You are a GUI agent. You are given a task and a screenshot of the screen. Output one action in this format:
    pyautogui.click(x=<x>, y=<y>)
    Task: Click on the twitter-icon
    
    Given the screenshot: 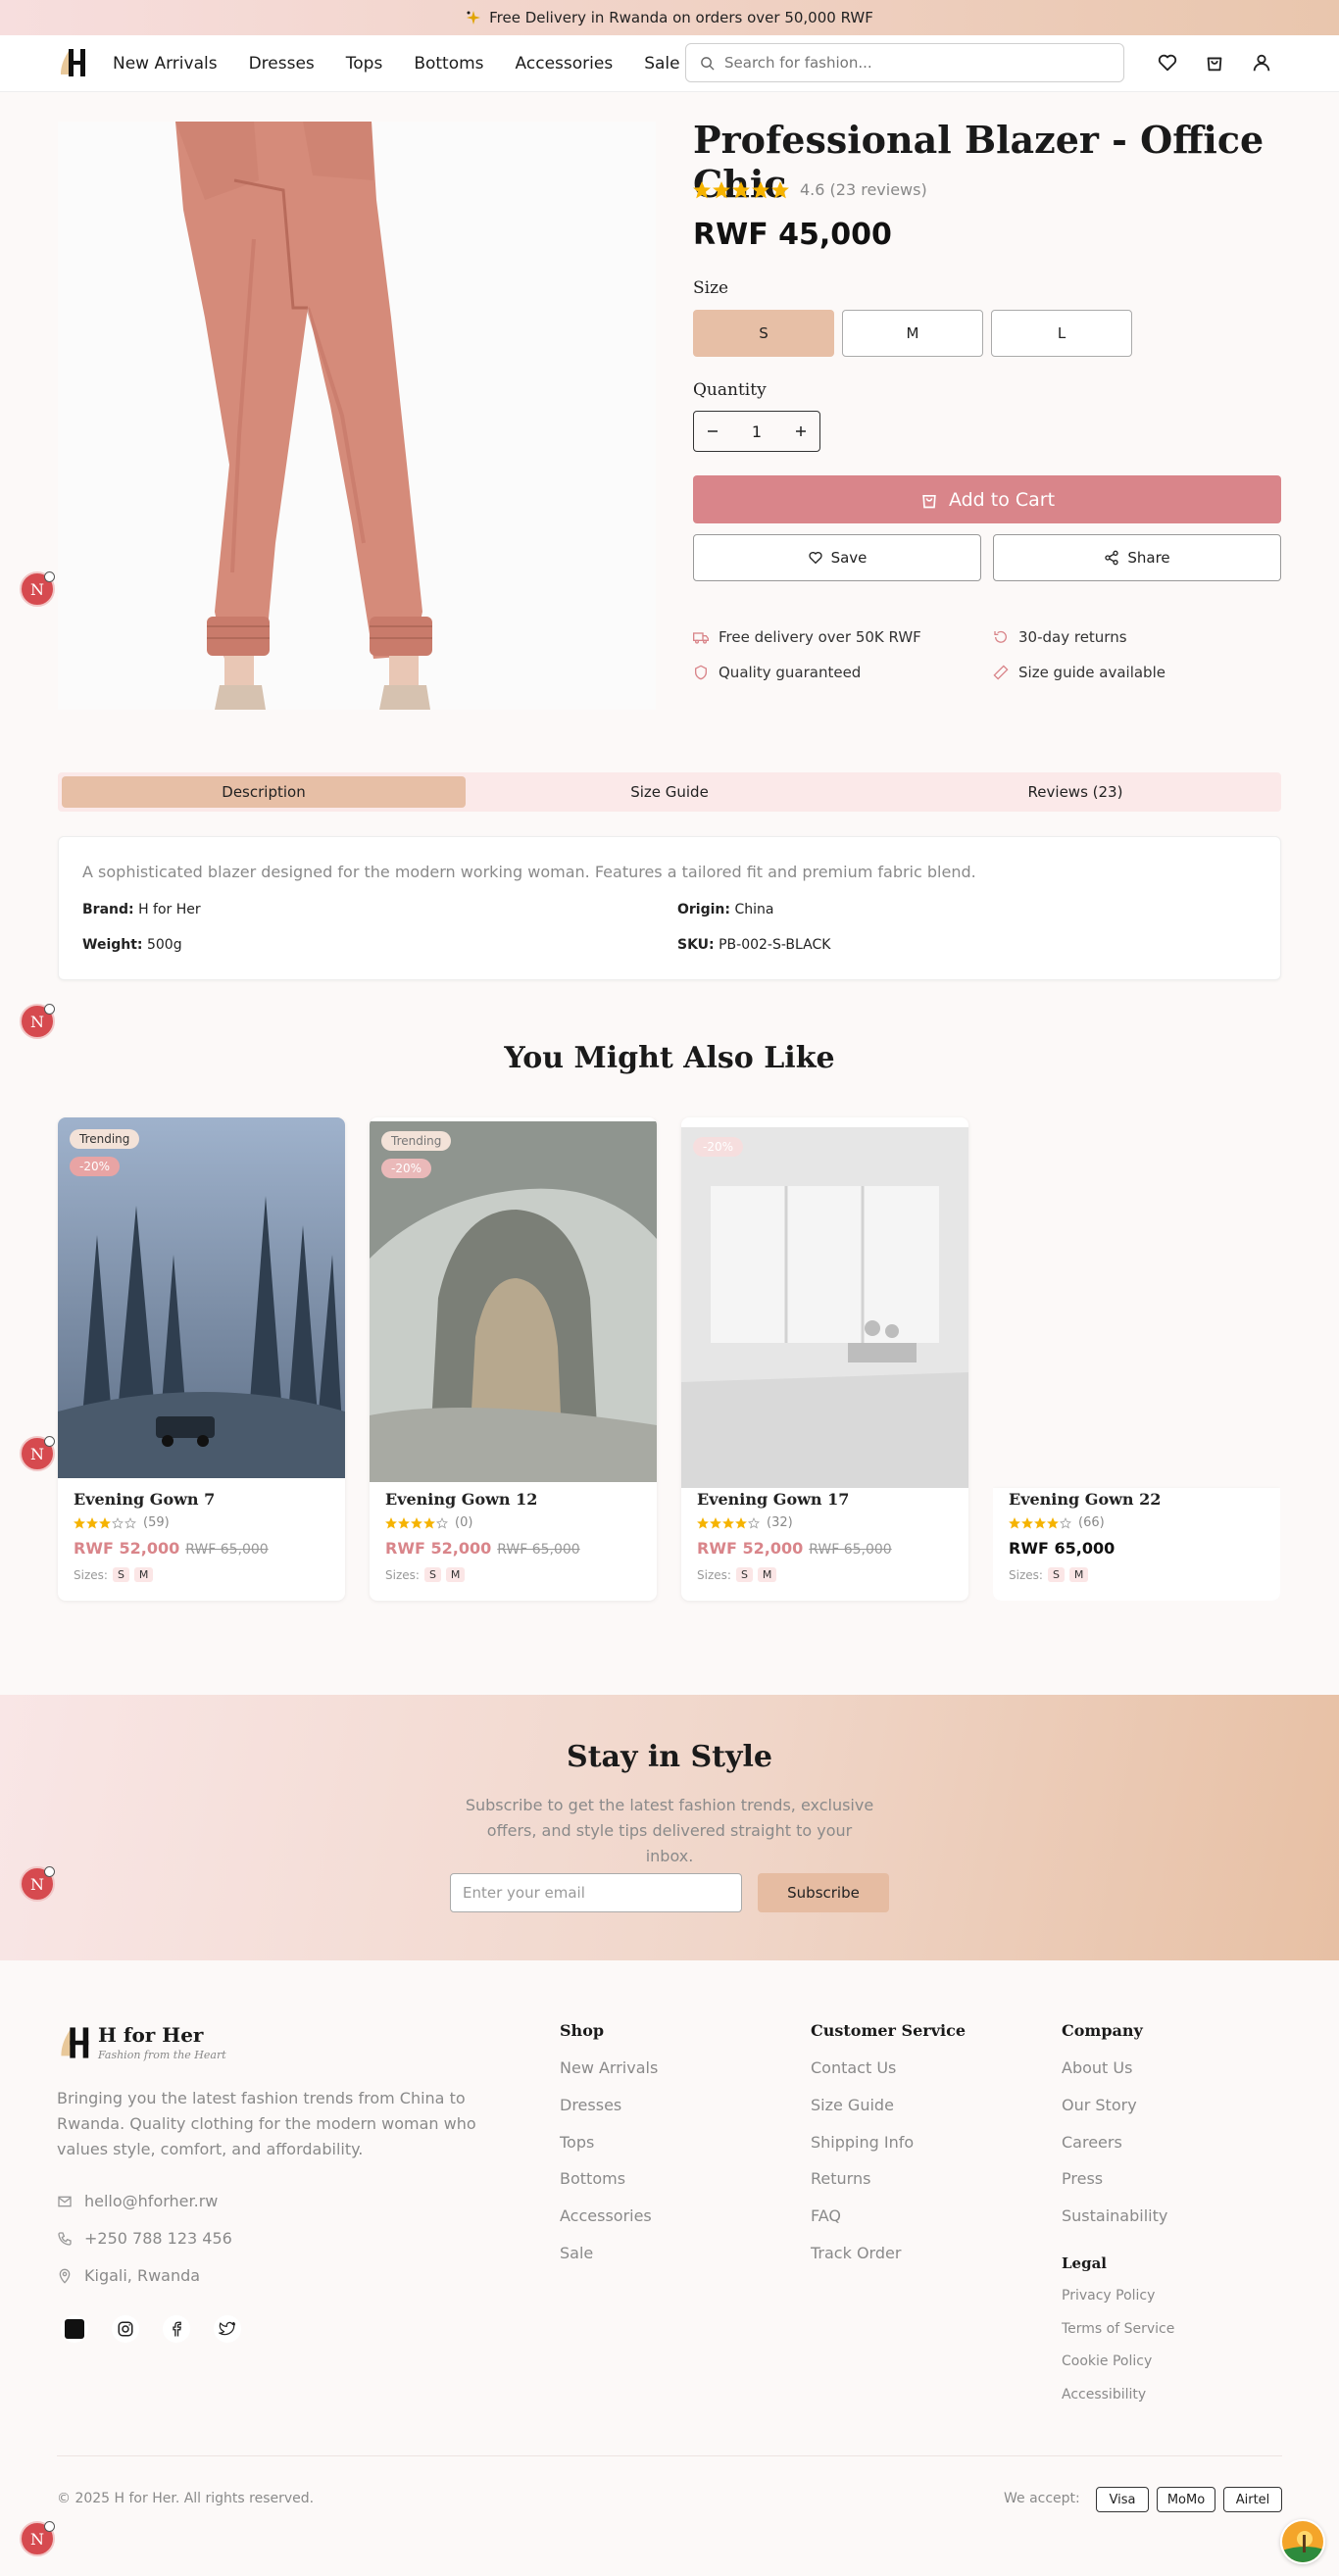 What is the action you would take?
    pyautogui.click(x=227, y=2329)
    